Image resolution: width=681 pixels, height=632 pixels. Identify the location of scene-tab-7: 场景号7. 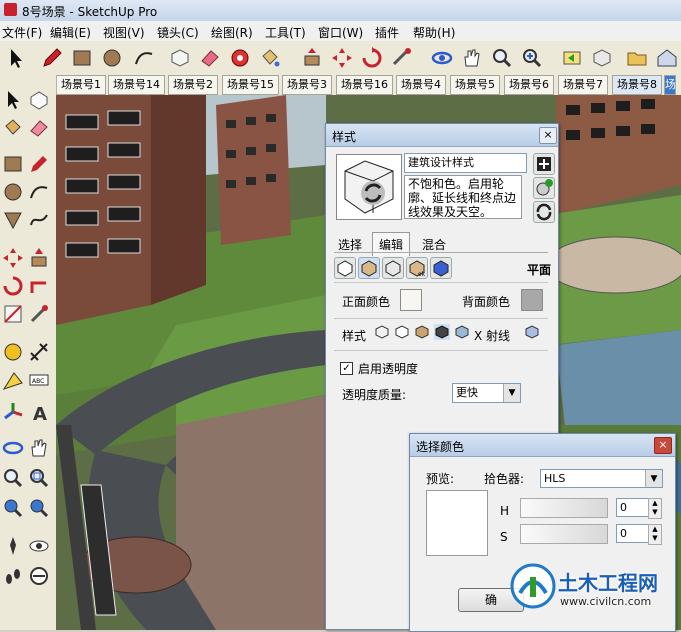
(583, 85).